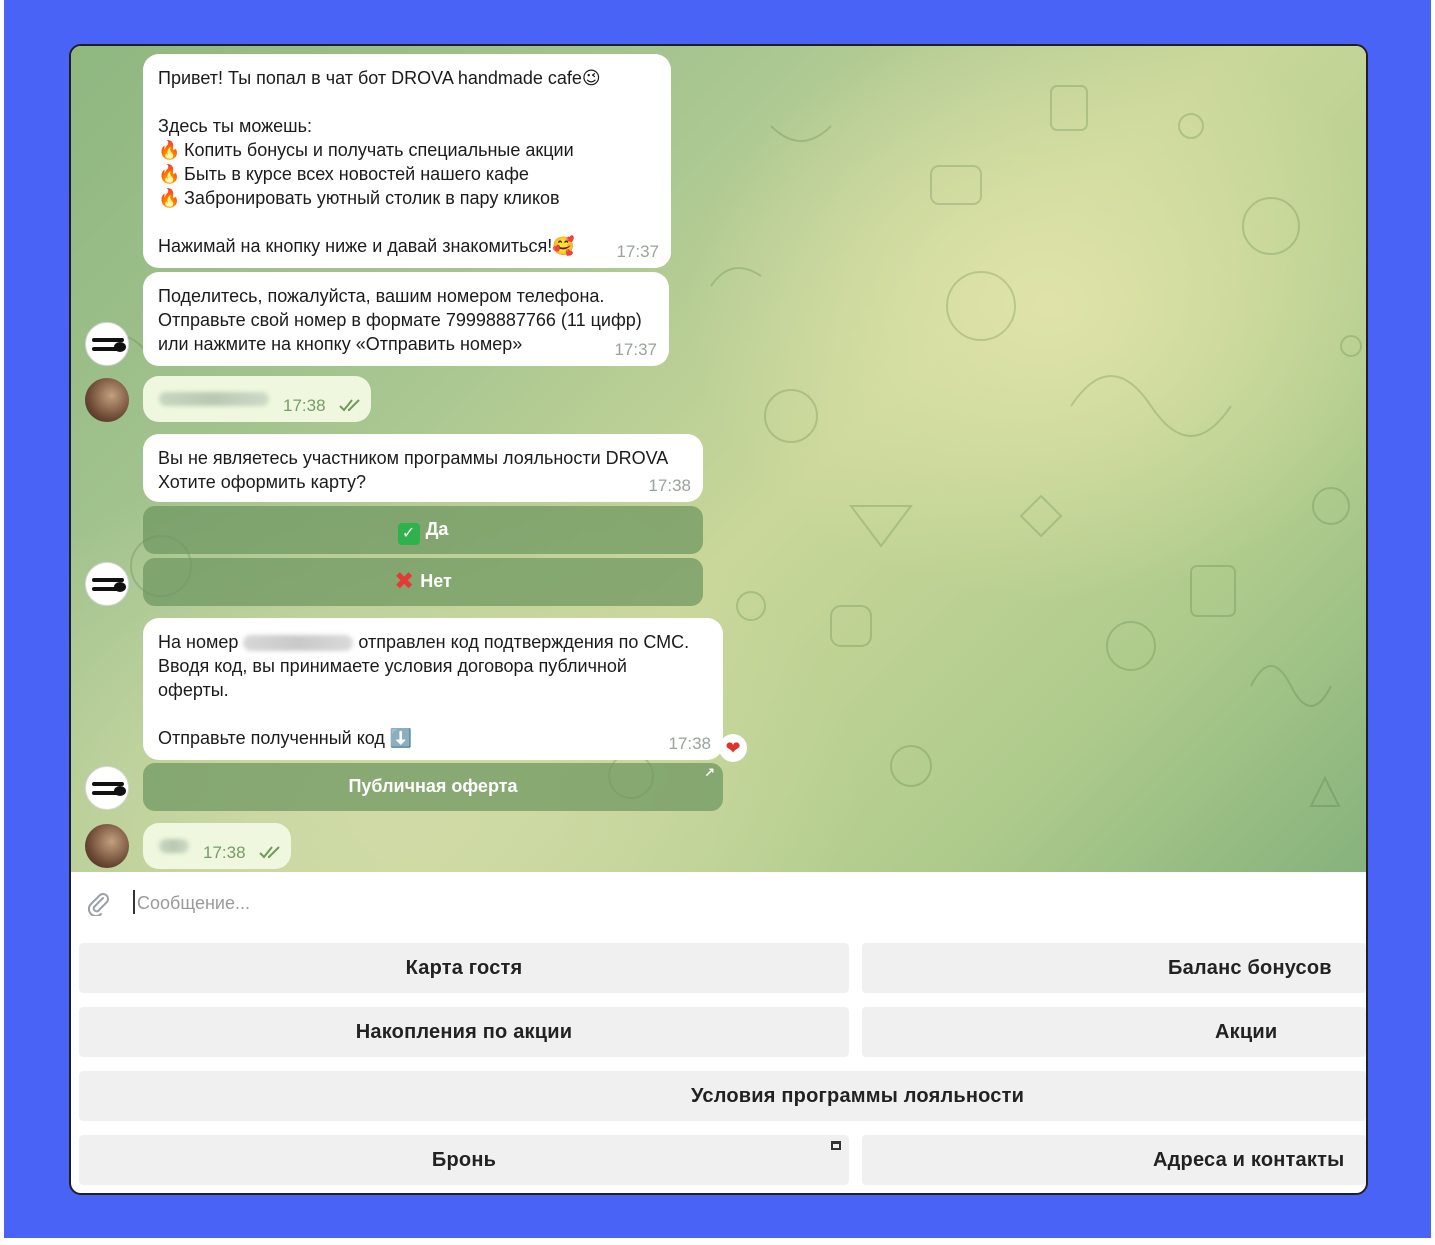 This screenshot has height=1245, width=1435. What do you see at coordinates (423, 530) in the screenshot?
I see `yes-button: ✓ Да` at bounding box center [423, 530].